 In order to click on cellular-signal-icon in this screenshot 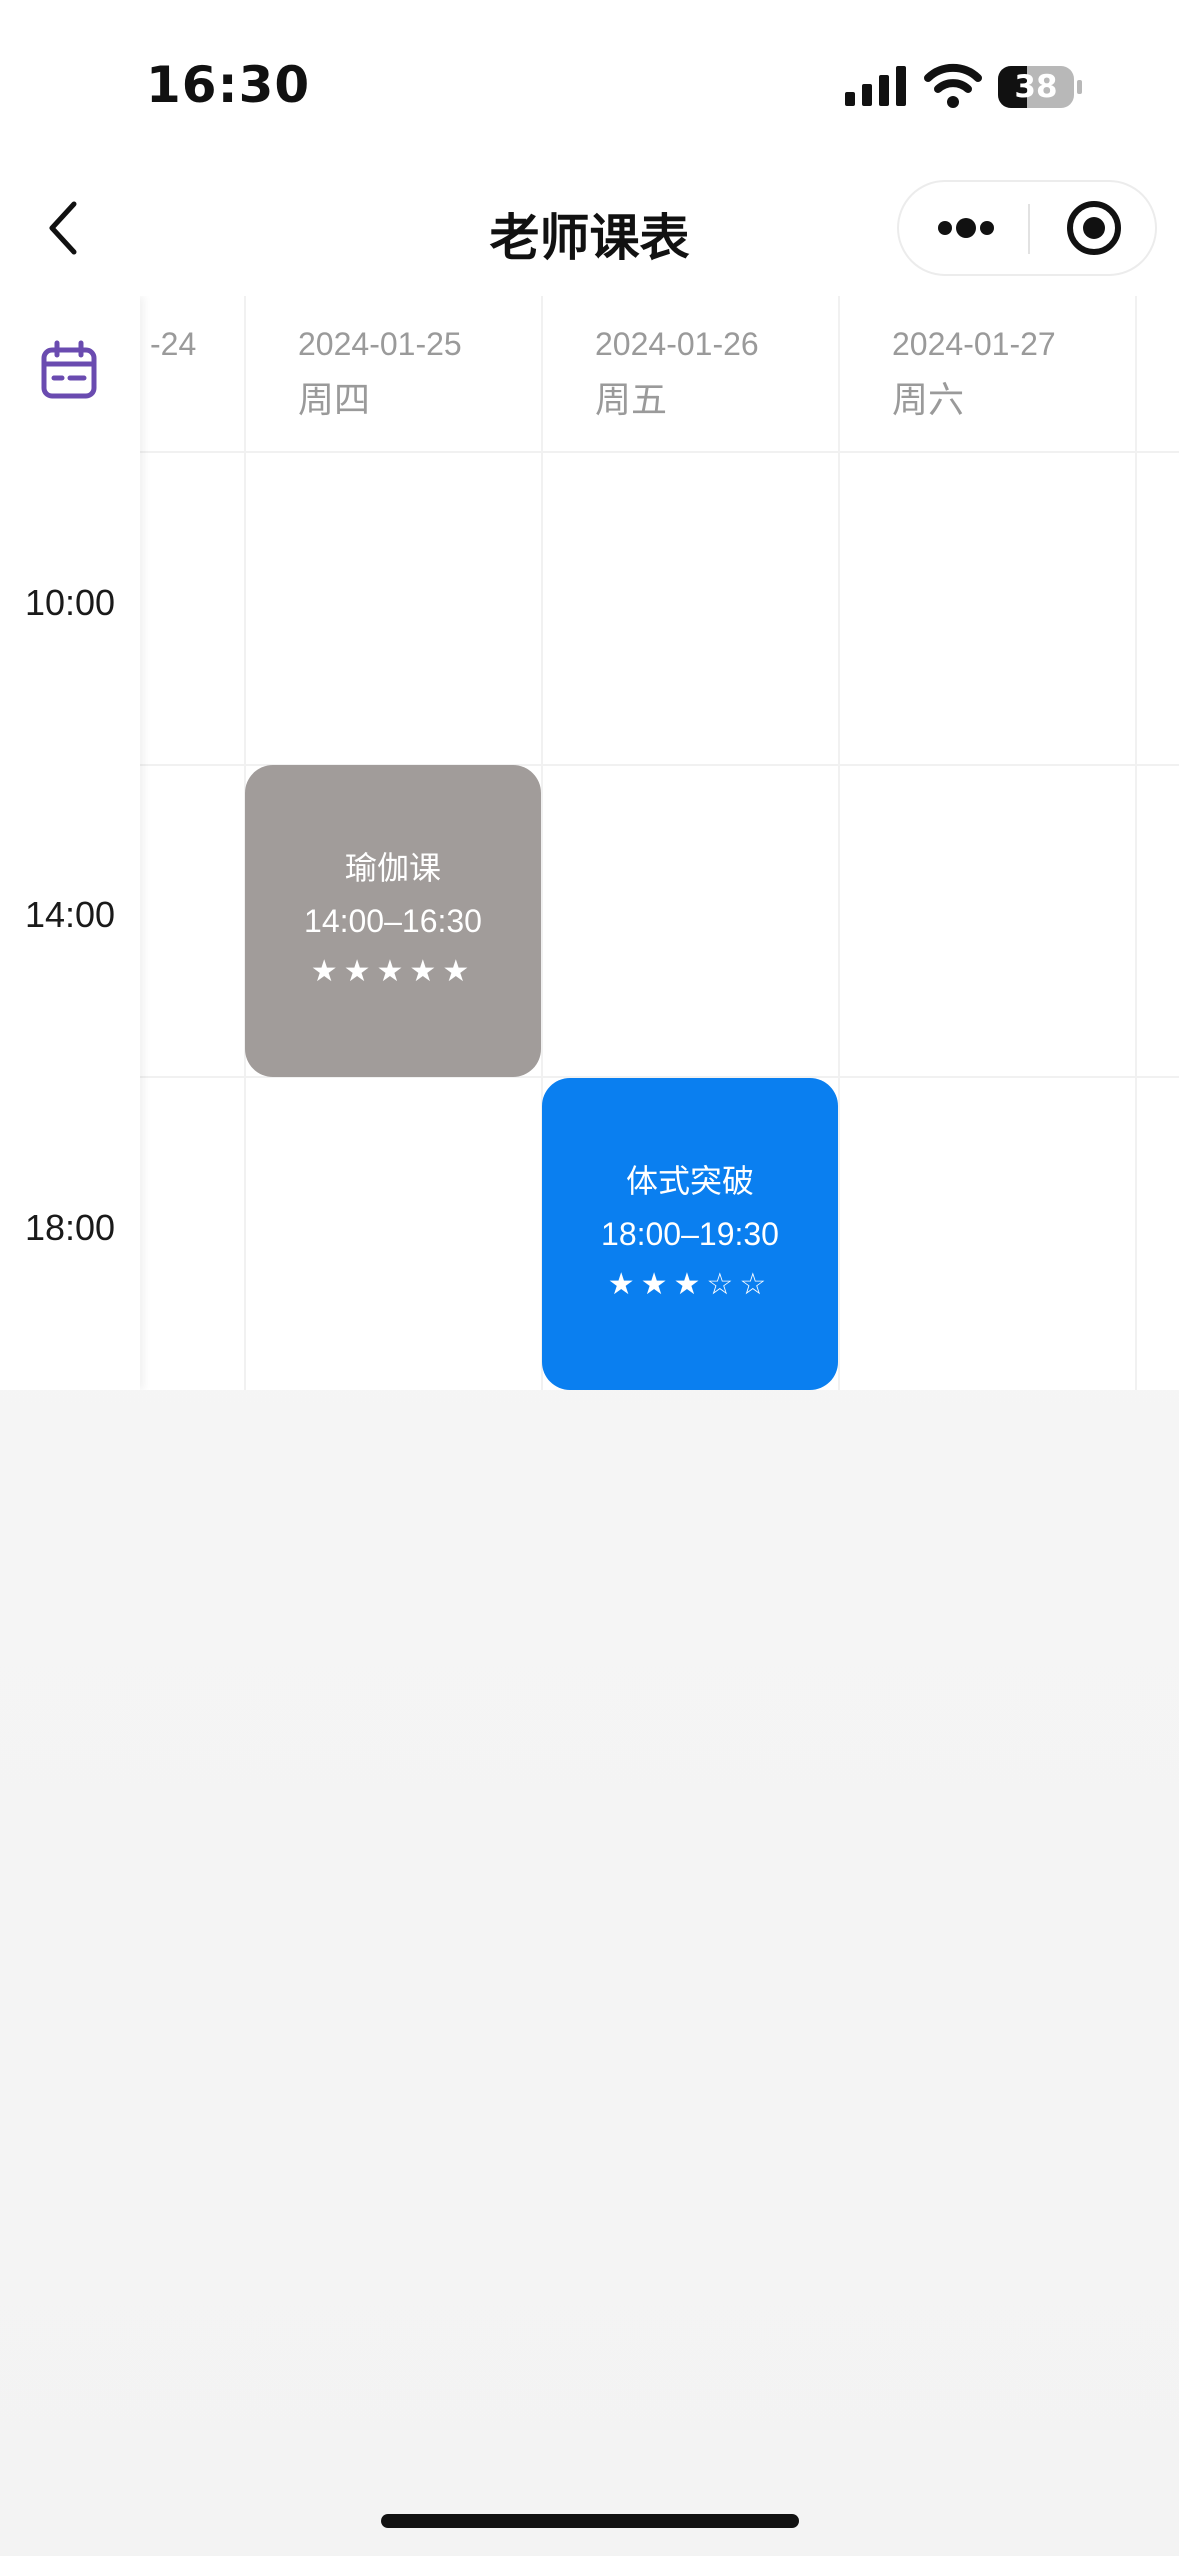, I will do `click(875, 86)`.